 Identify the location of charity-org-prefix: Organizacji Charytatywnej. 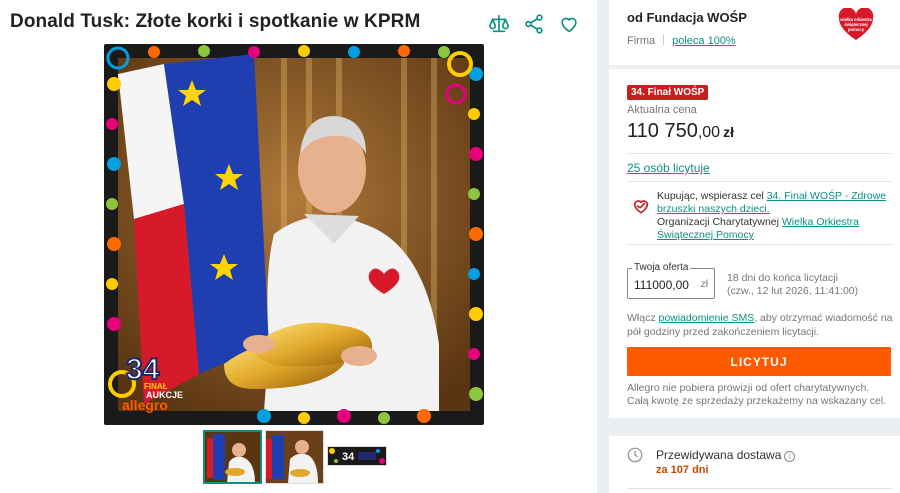
(719, 222).